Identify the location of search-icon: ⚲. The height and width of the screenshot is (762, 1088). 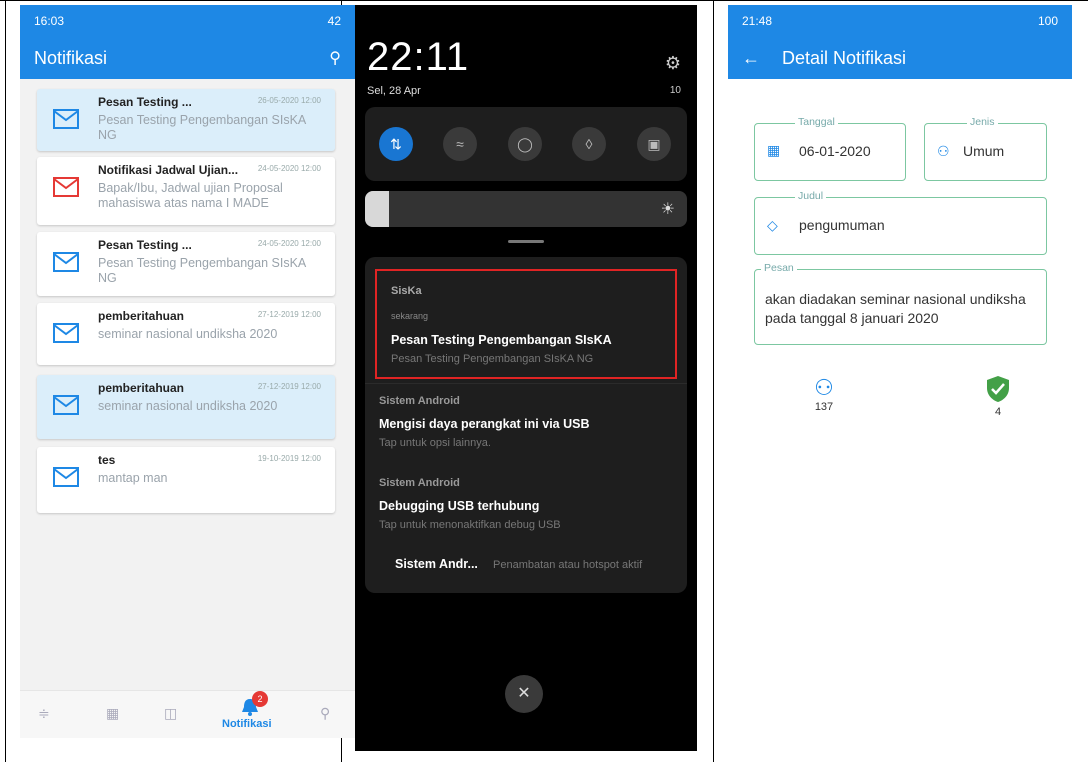
(335, 58).